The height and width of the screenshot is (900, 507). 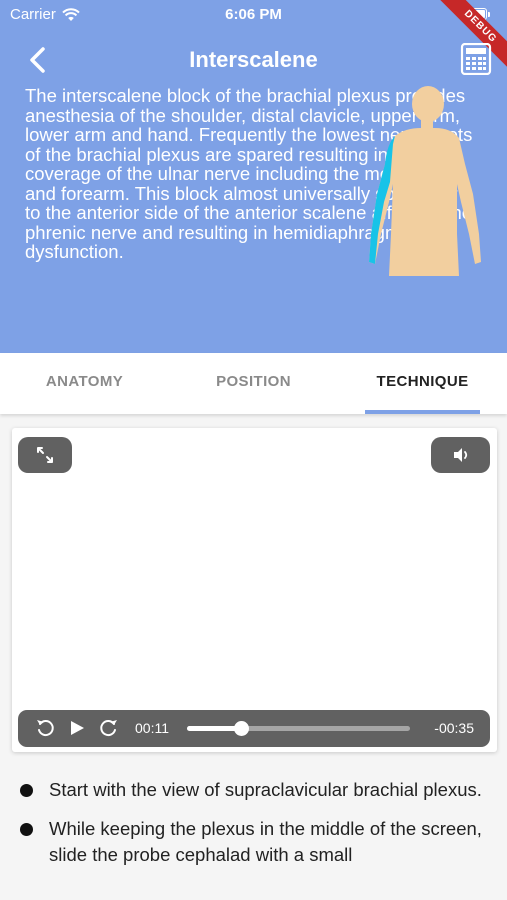 I want to click on tab-position-label: POSITION, so click(x=253, y=381).